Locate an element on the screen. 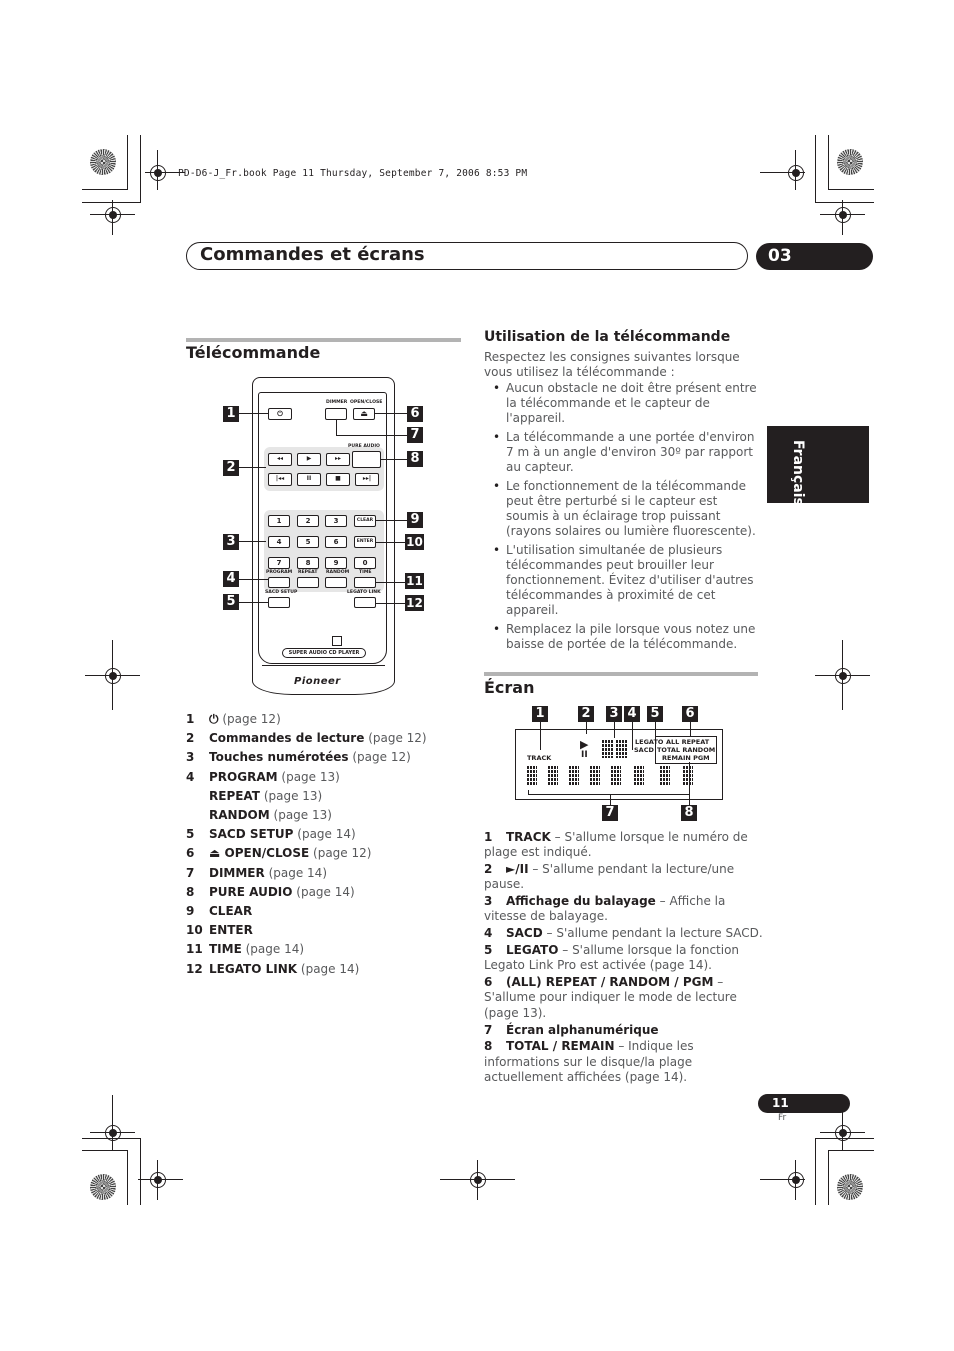 This screenshot has width=954, height=1351. dimmer-button is located at coordinates (336, 414).